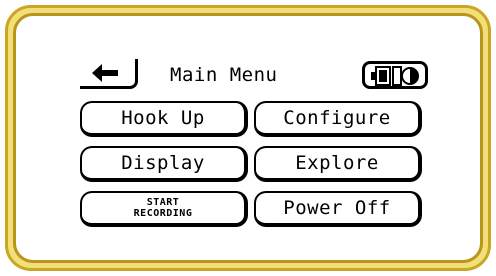 This screenshot has width=496, height=276. I want to click on display-button: Display, so click(164, 164).